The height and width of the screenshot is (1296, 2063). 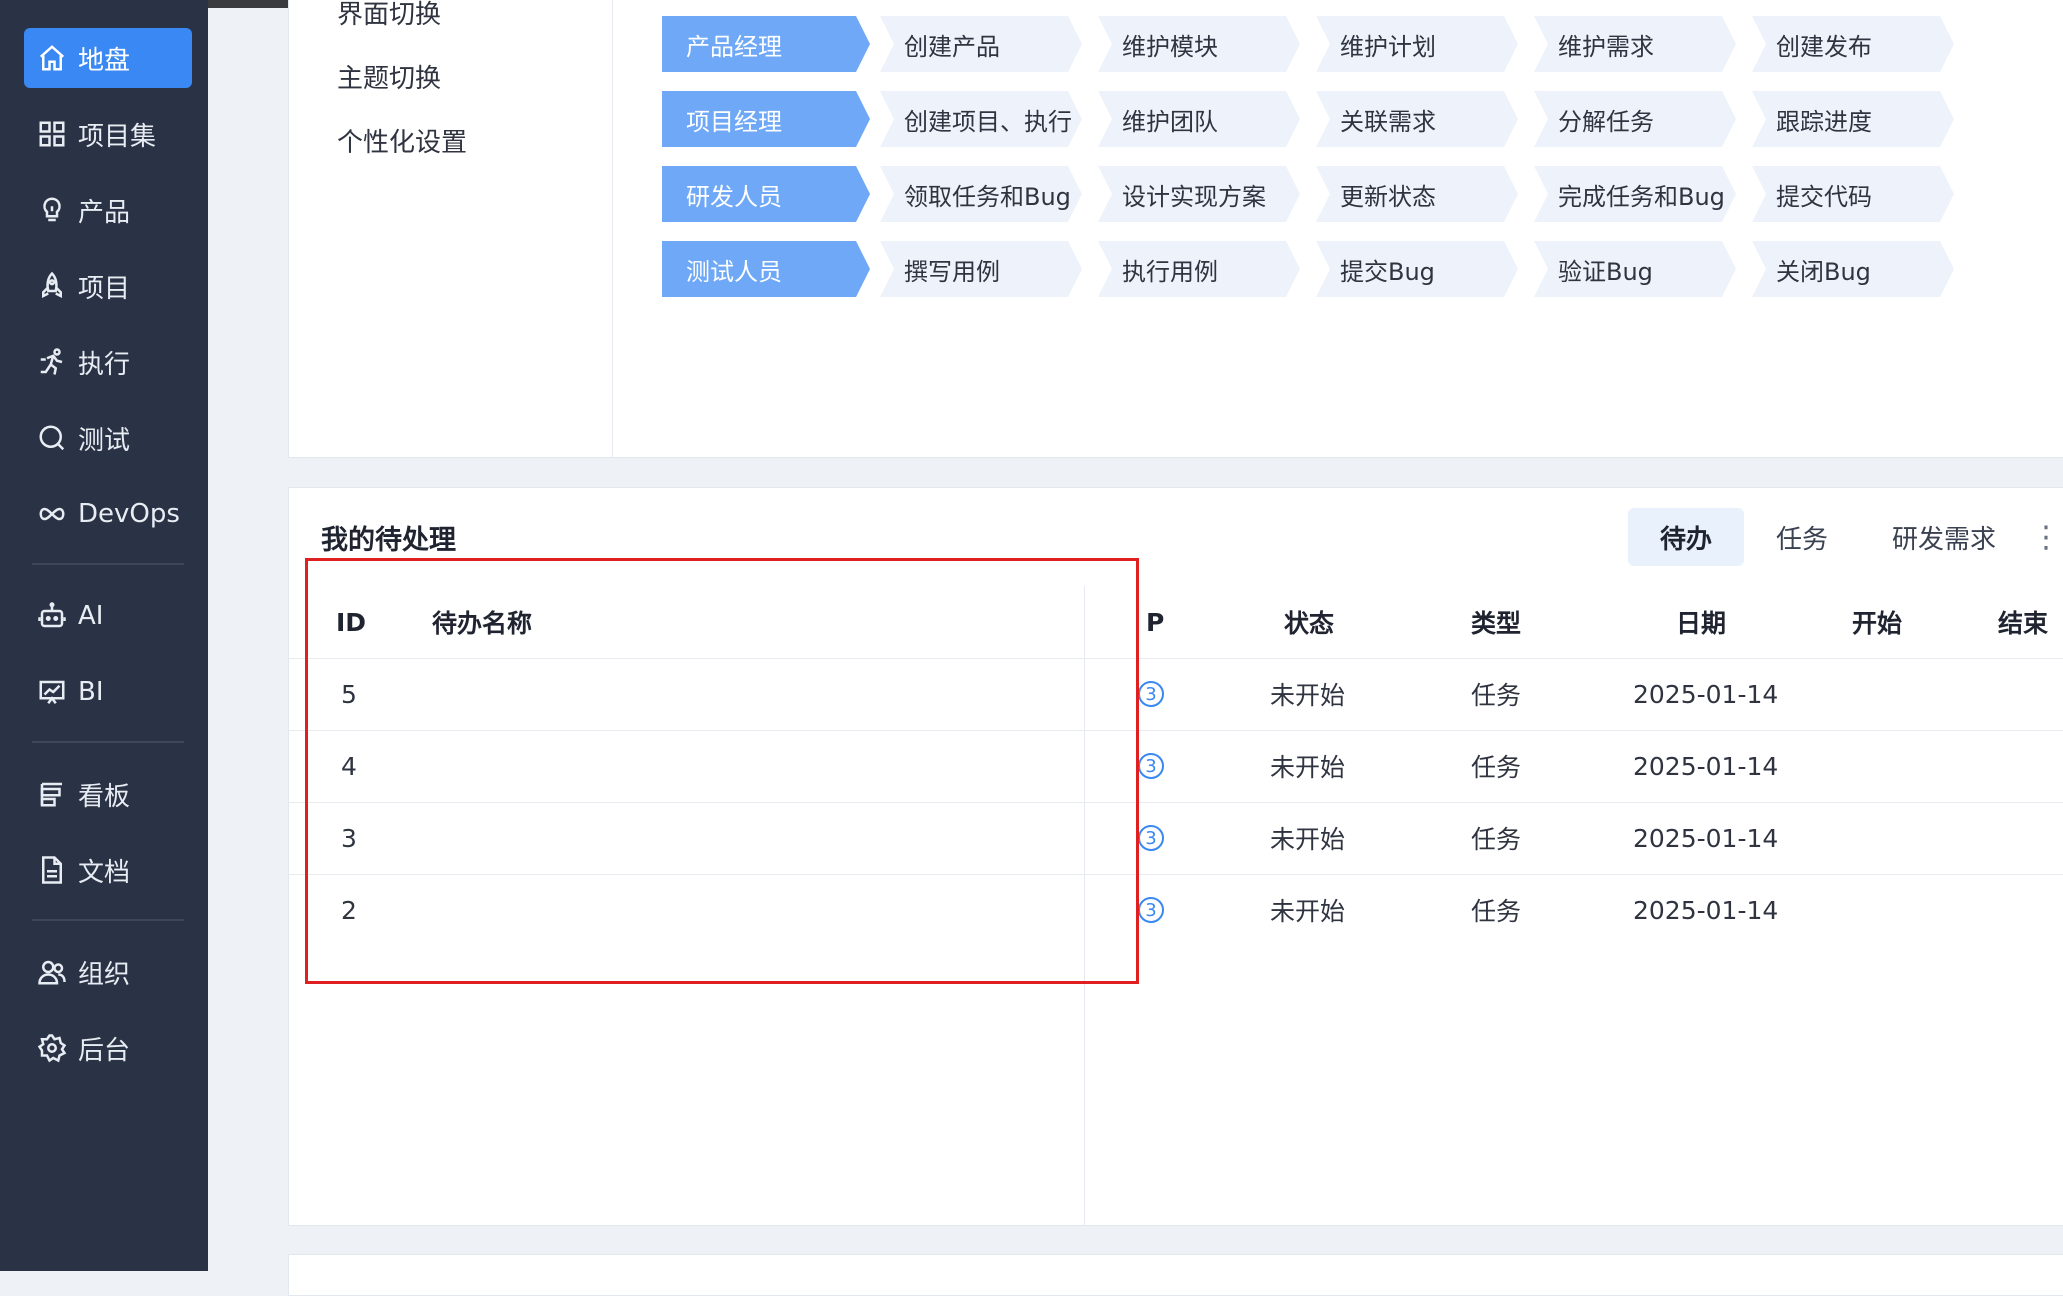 I want to click on sidebar-item-execution: 执行, so click(x=108, y=362).